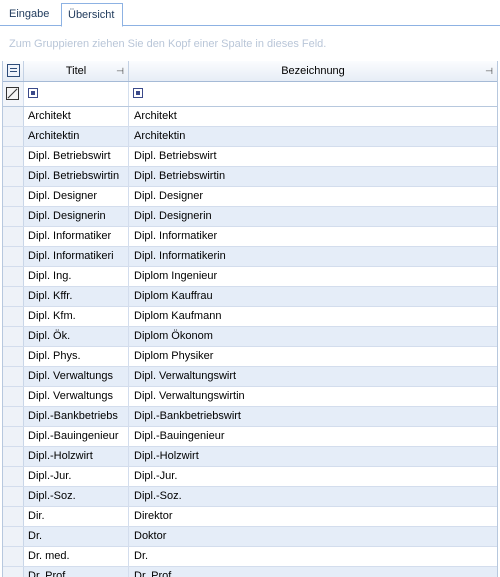  What do you see at coordinates (313, 336) in the screenshot?
I see `cell-bezeichnung: Diplom Ökonom` at bounding box center [313, 336].